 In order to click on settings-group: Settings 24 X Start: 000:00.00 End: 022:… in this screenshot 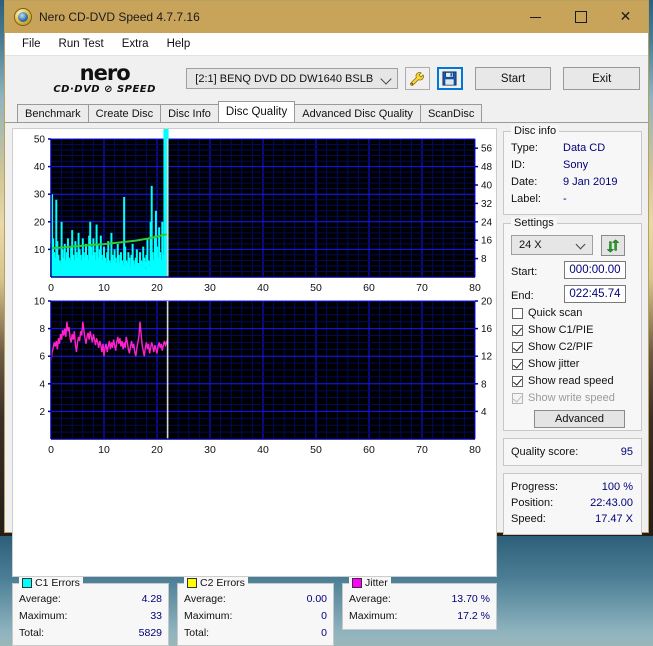, I will do `click(572, 327)`.